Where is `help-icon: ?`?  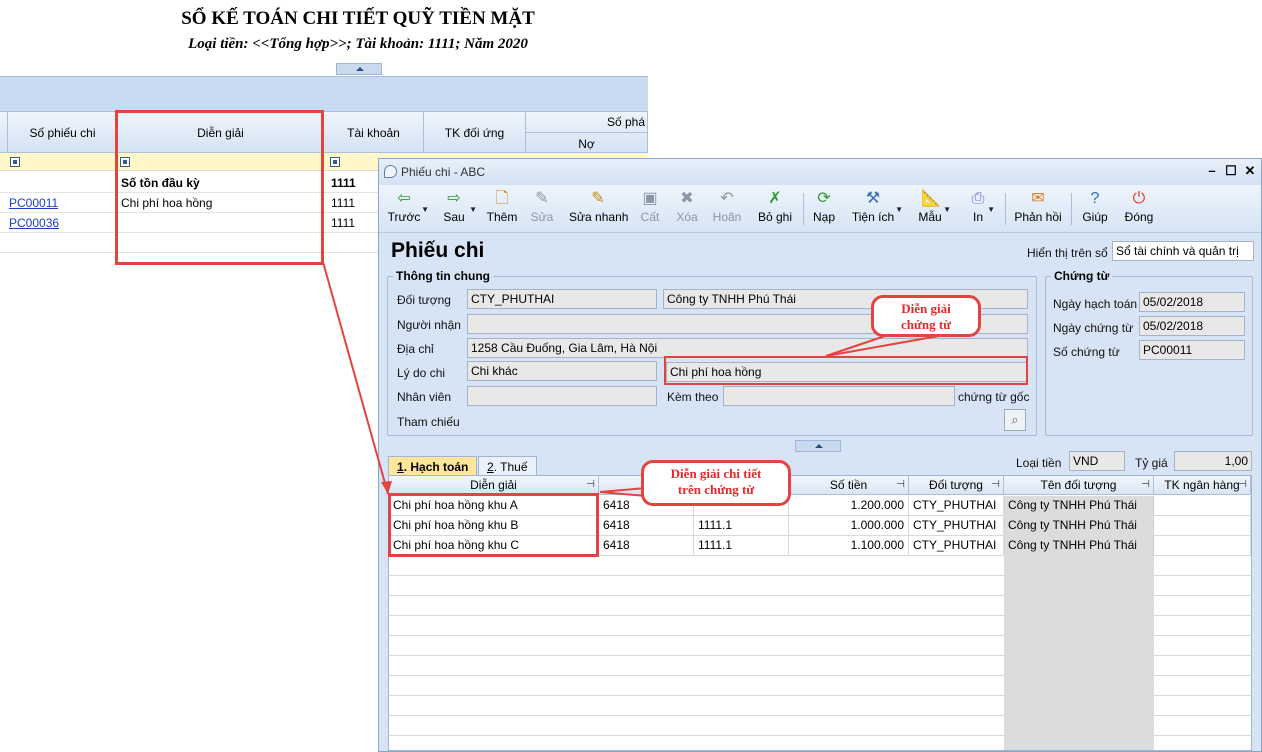
help-icon: ? is located at coordinates (1095, 198).